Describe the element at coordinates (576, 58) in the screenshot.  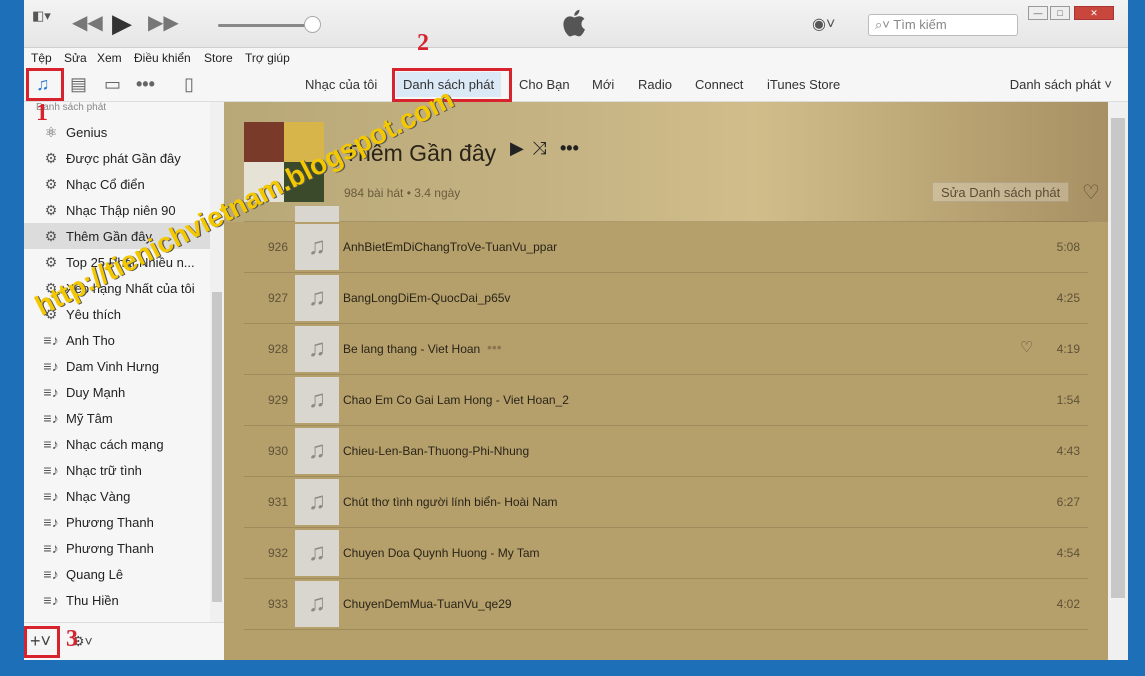
I see `menu-bar: Tệp Sửa Xem Điều khiển Store Trợ giúp` at that location.